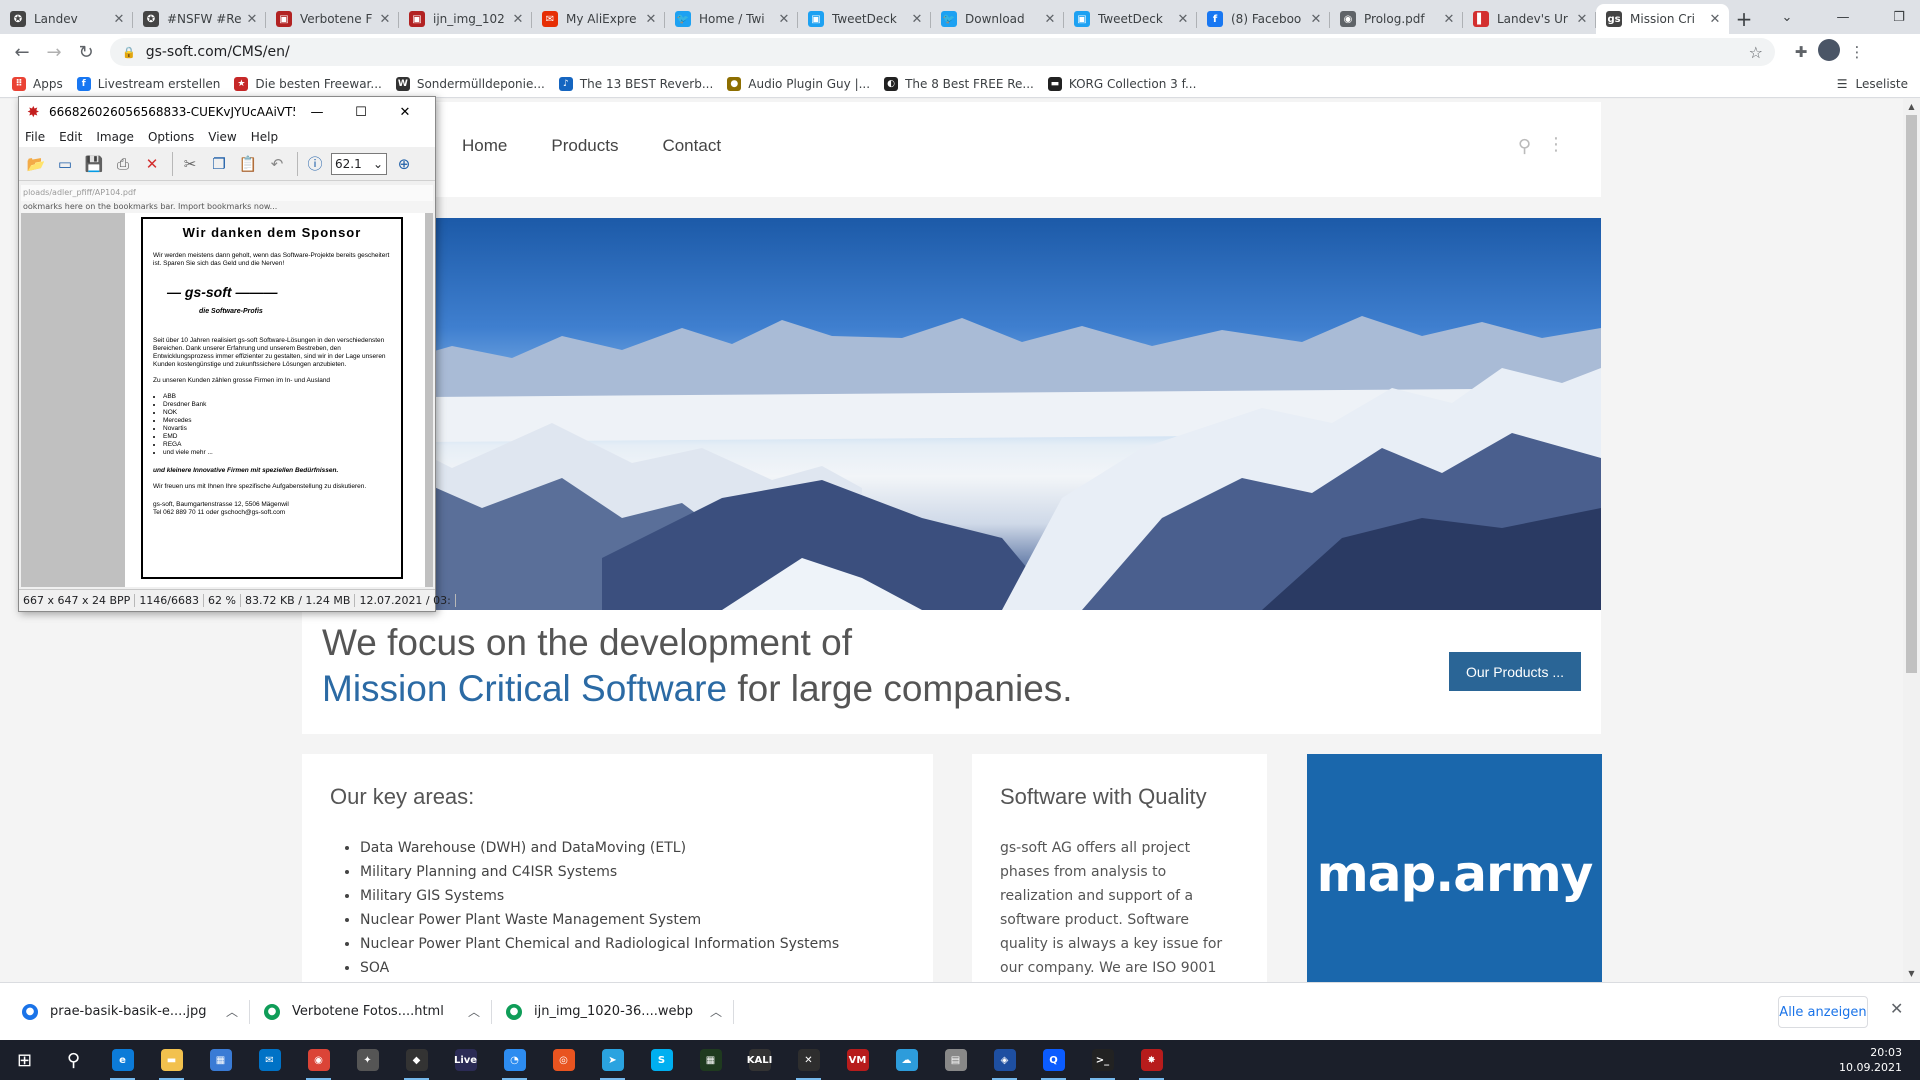 The image size is (1920, 1080). I want to click on taskbar-messenger-icon: ◔, so click(514, 1060).